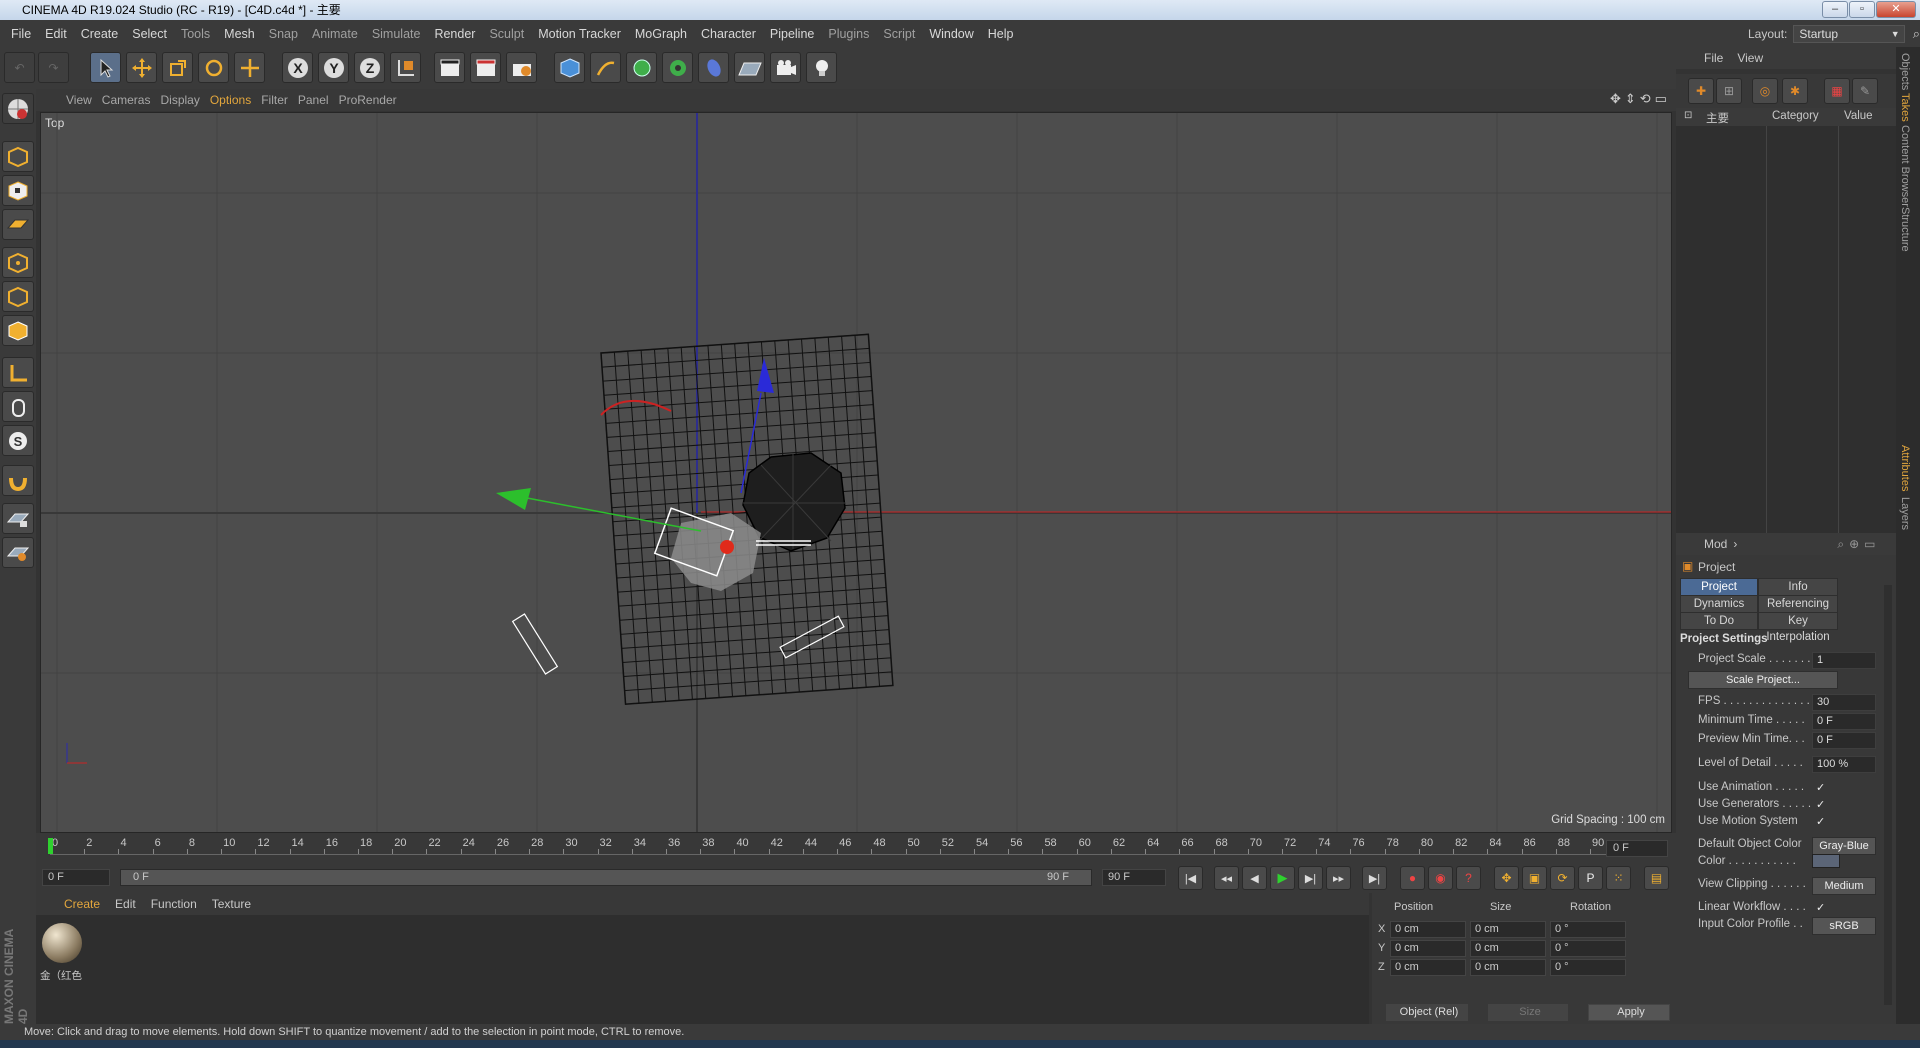  Describe the element at coordinates (249, 67) in the screenshot. I see `transform-tool` at that location.